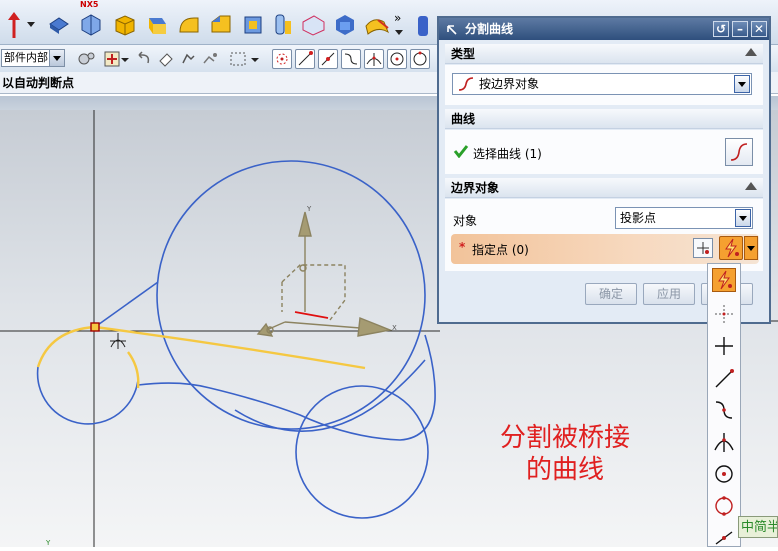 This screenshot has height=551, width=778. What do you see at coordinates (125, 24) in the screenshot?
I see `block-icon` at bounding box center [125, 24].